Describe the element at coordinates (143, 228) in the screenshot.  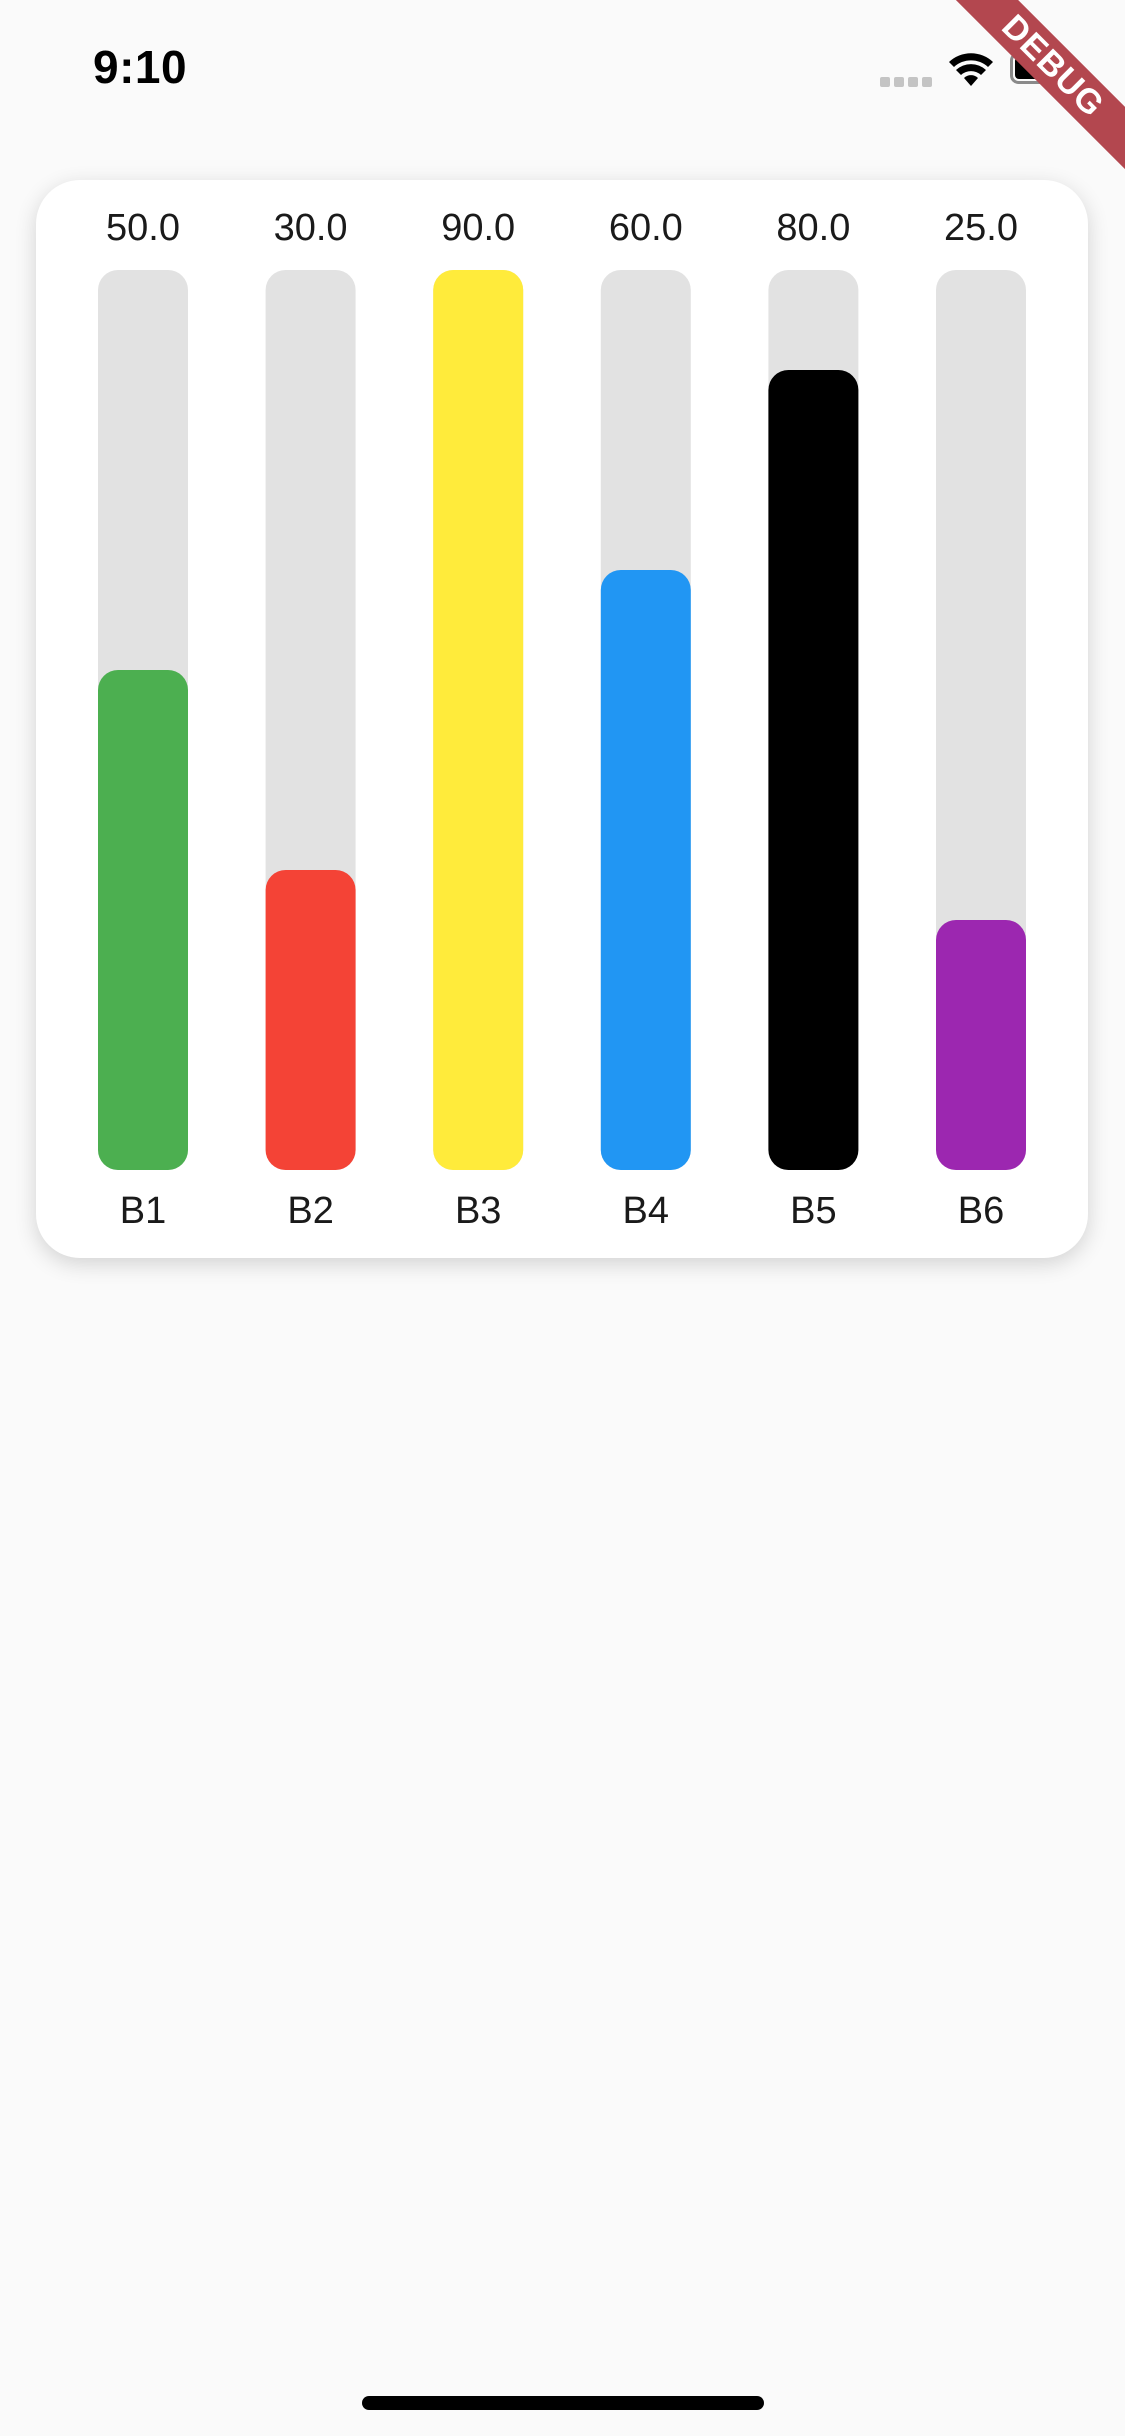
I see `bar-value-label: 50.0` at that location.